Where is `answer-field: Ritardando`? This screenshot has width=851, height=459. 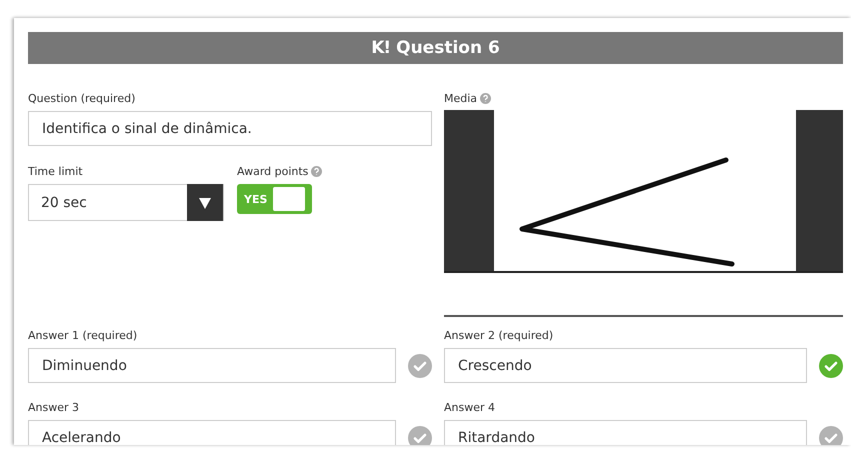
answer-field: Ritardando is located at coordinates (625, 432).